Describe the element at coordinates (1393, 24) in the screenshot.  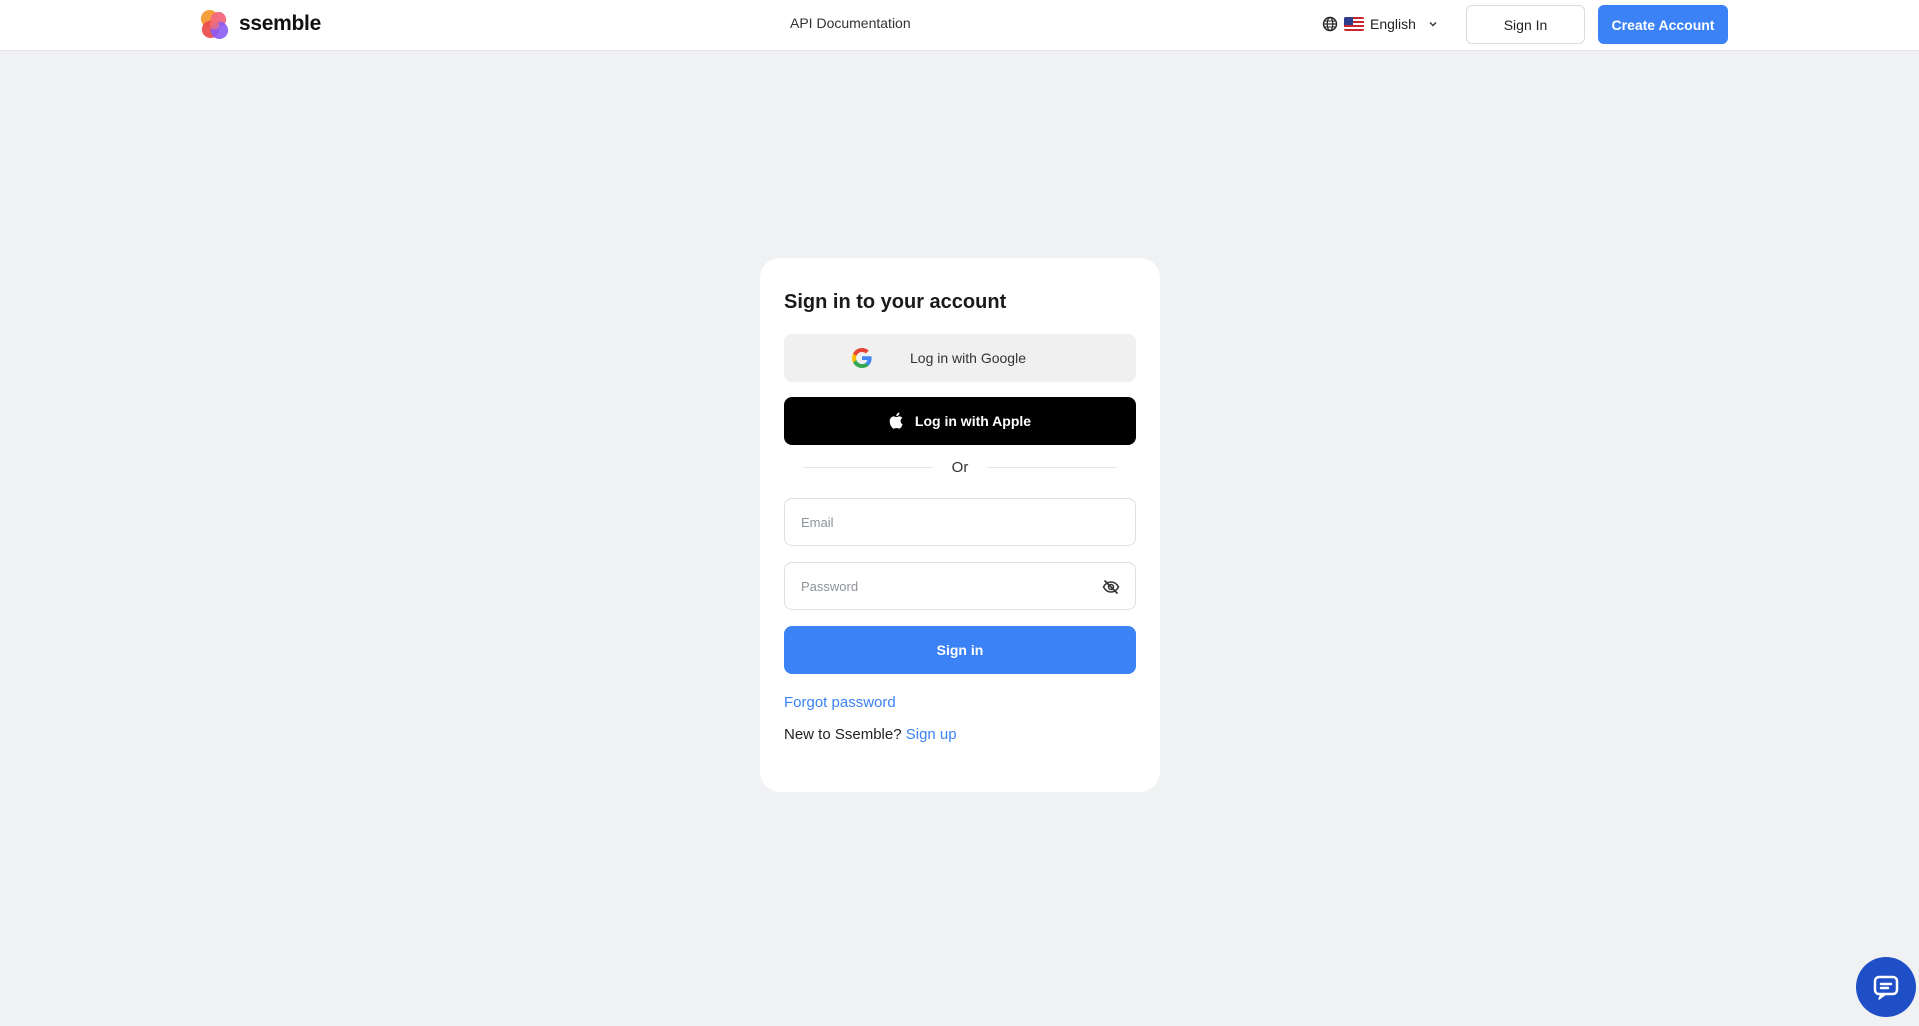
I see `language-label: English` at that location.